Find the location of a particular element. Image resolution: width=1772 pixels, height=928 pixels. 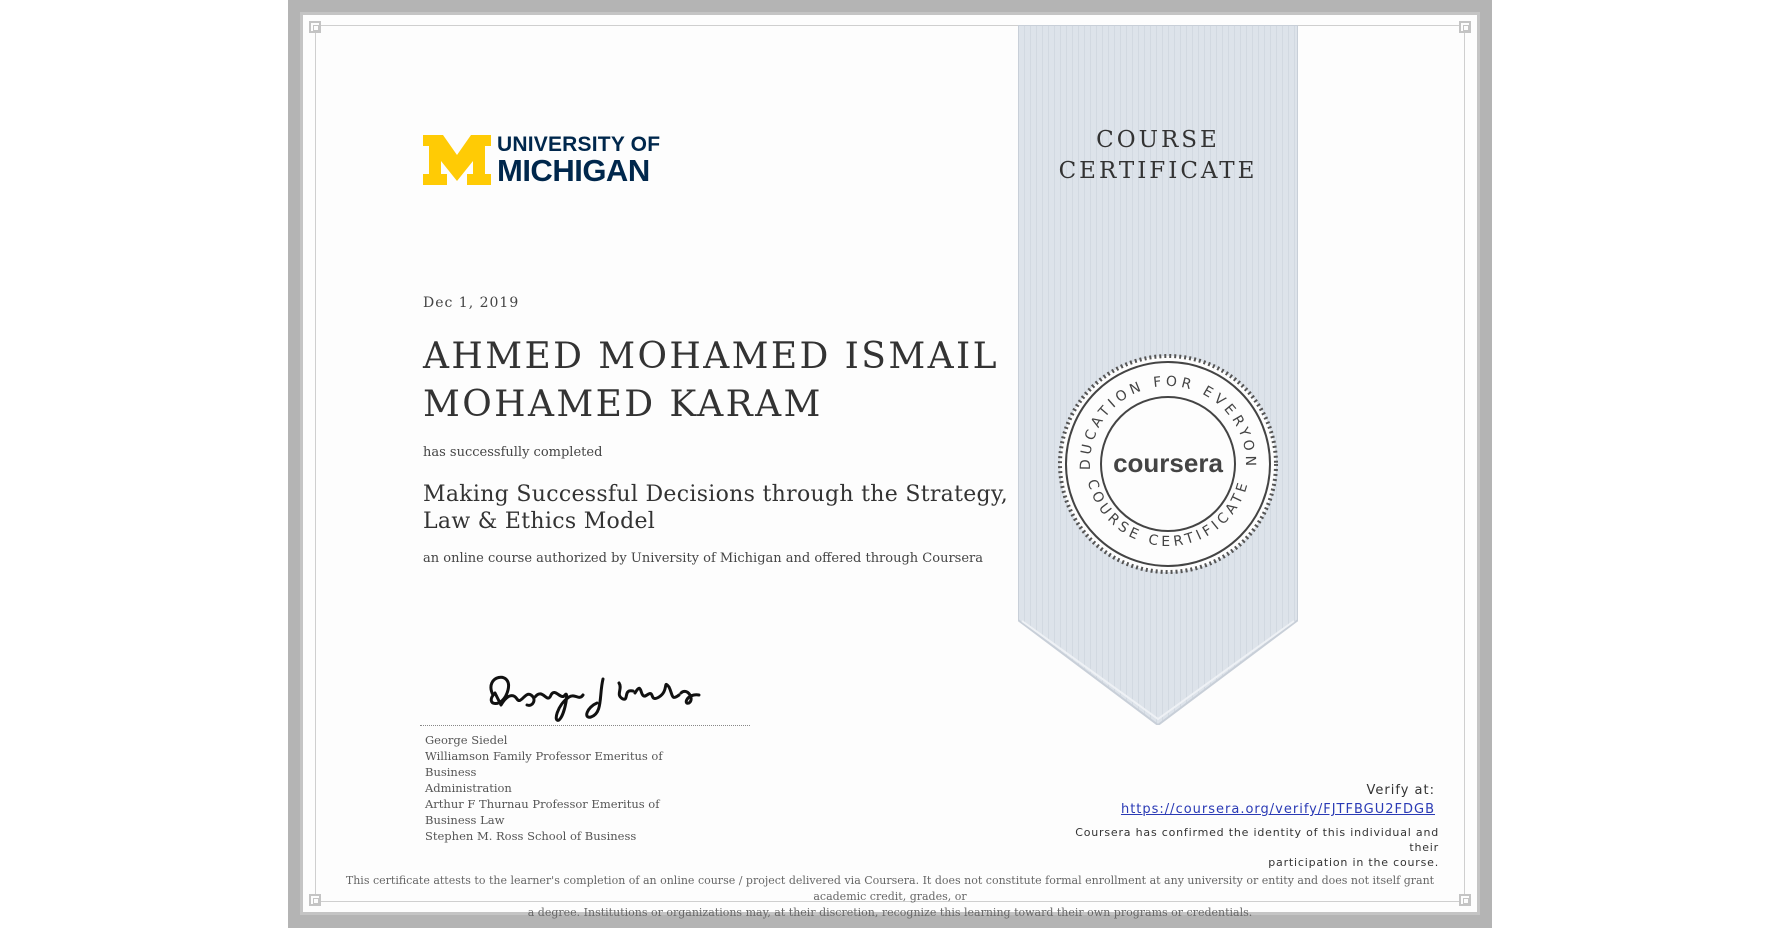

recipient-name: AHMED MOHAMED ISMAIL MOHAMED KARAM is located at coordinates (723, 381).